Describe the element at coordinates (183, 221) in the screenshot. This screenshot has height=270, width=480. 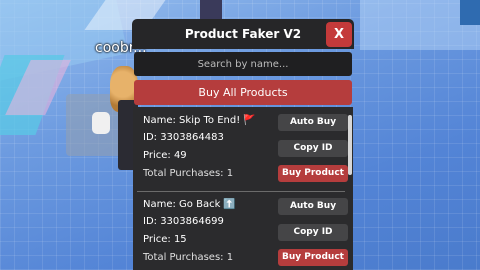
I see `product-id: ID: 3303864699` at that location.